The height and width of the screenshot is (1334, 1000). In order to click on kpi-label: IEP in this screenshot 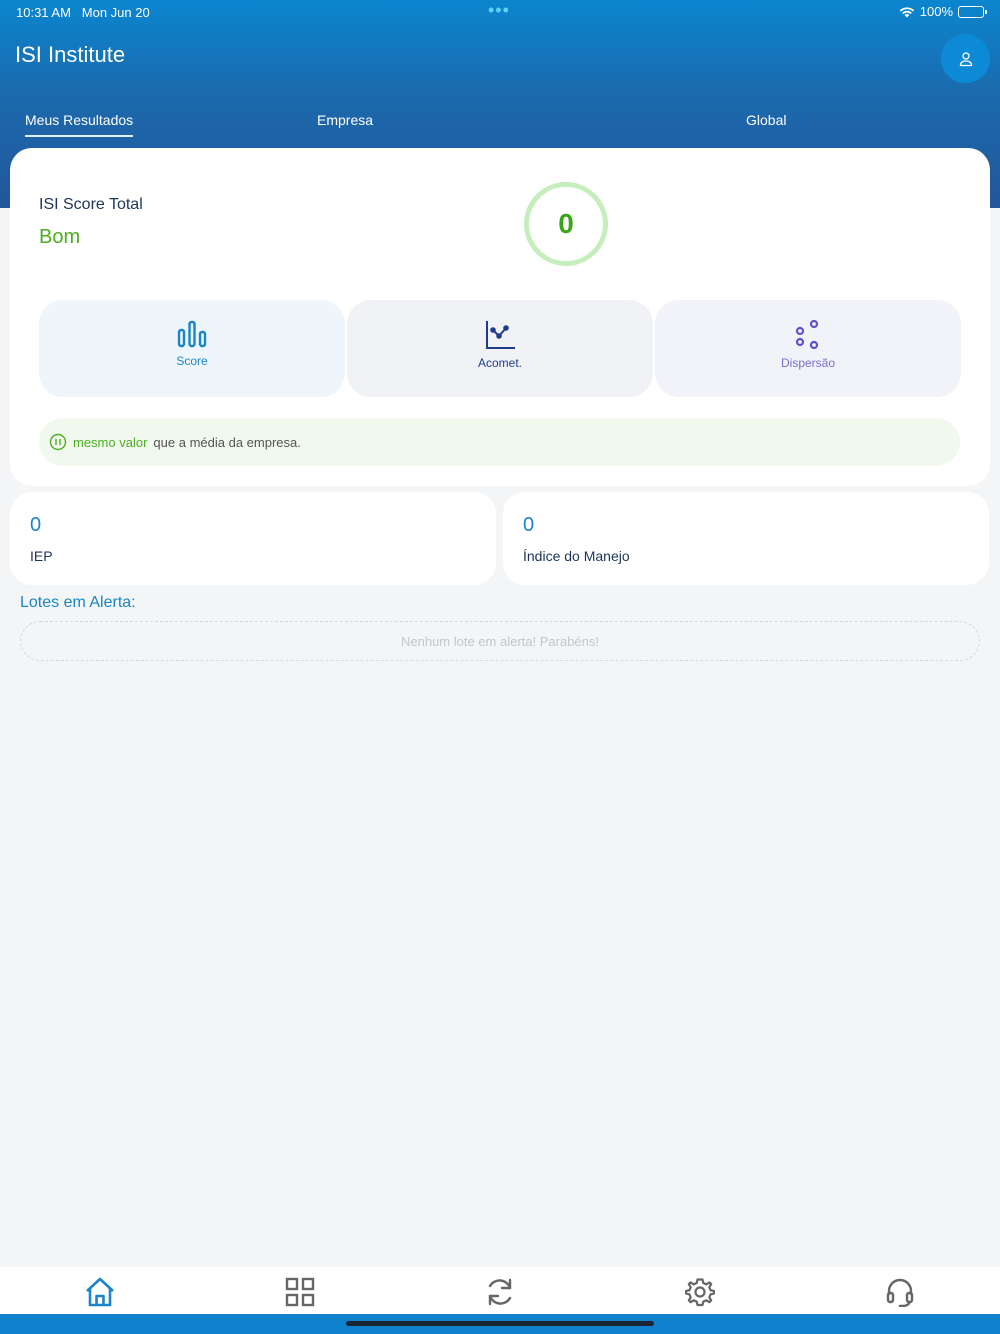, I will do `click(41, 556)`.